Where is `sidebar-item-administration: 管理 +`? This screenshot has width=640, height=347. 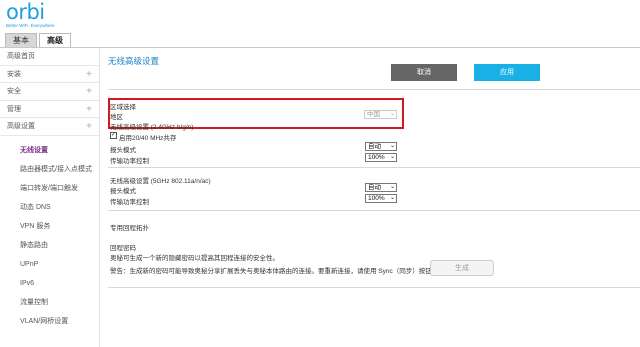 sidebar-item-administration: 管理 + is located at coordinates (49, 109).